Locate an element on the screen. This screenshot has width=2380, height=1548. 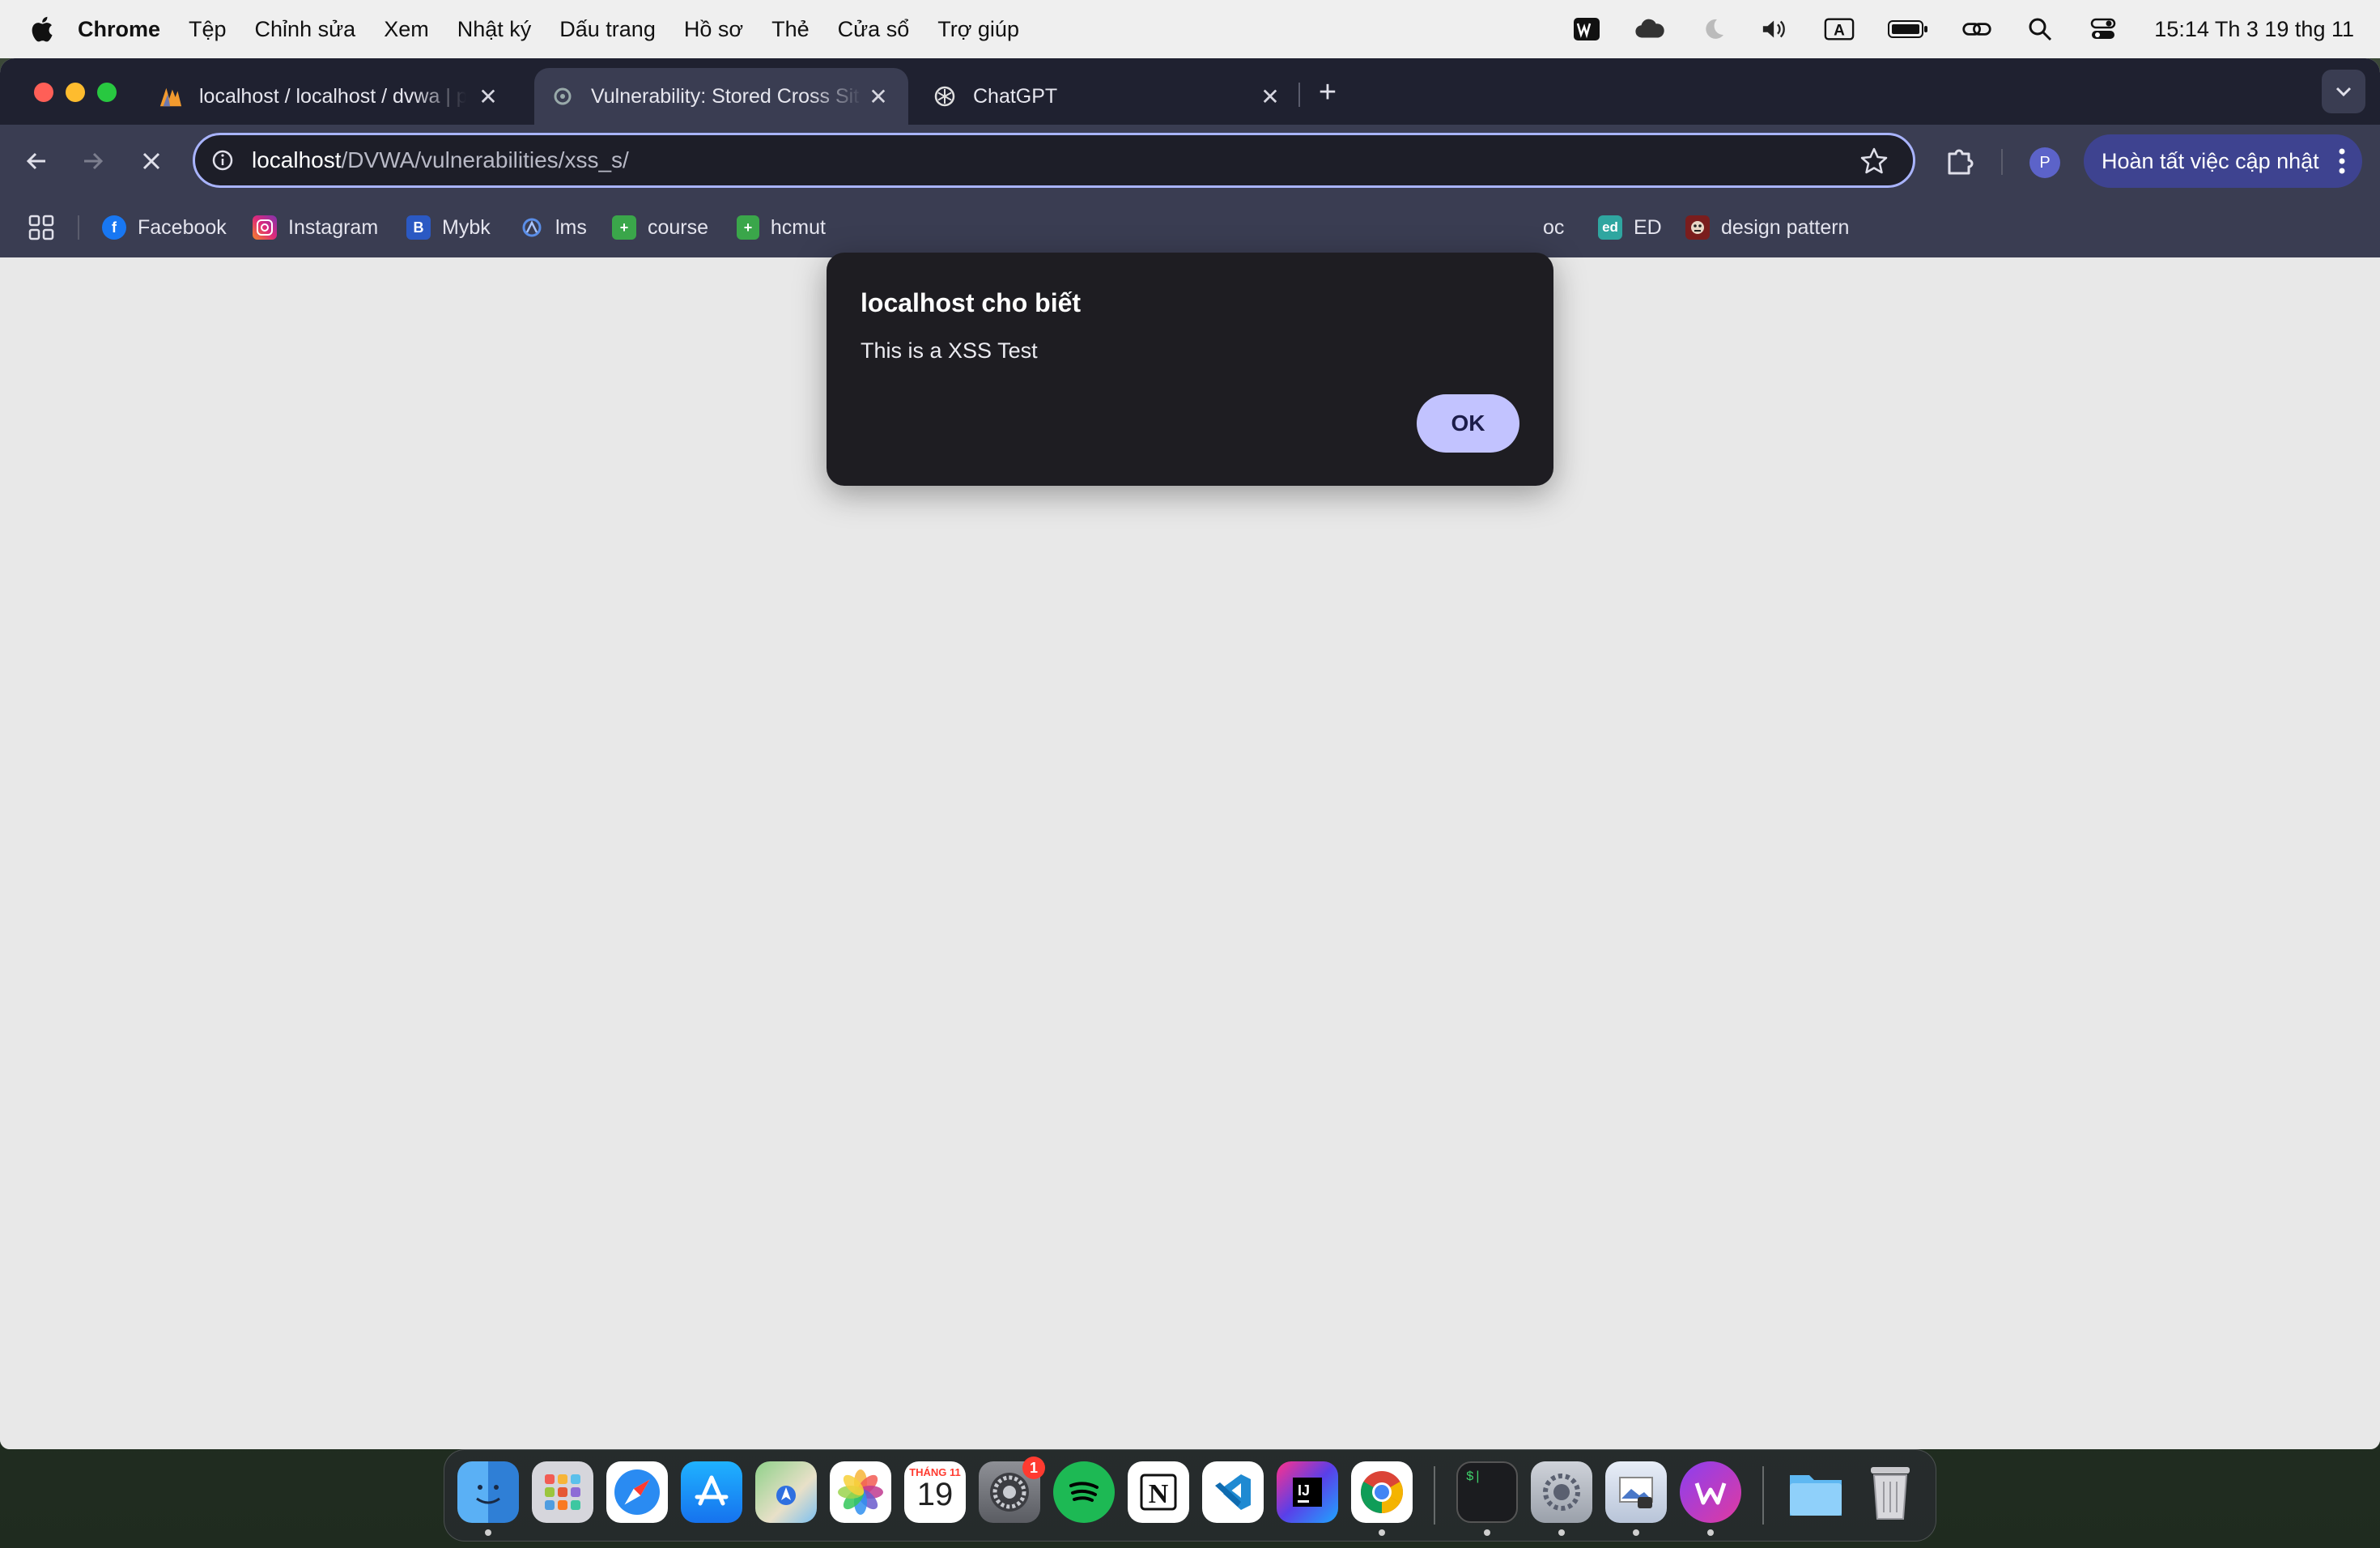
tab-search-chevron-icon is located at coordinates (2343, 92).